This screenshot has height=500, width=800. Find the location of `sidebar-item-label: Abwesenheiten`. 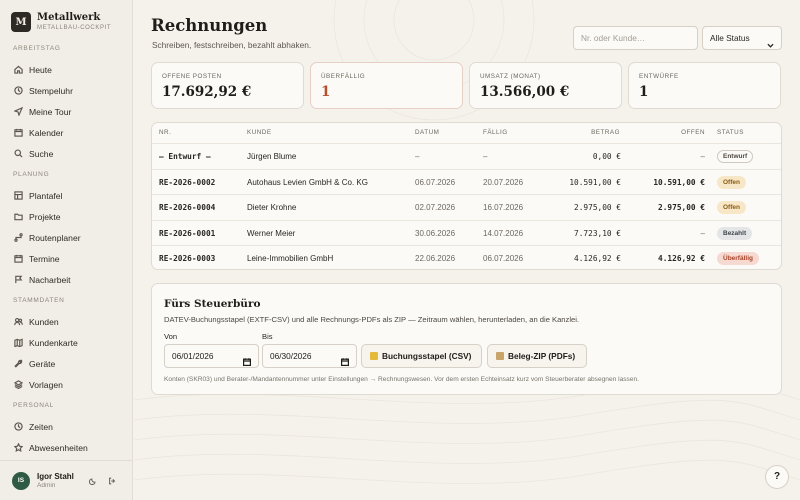

sidebar-item-label: Abwesenheiten is located at coordinates (58, 447).